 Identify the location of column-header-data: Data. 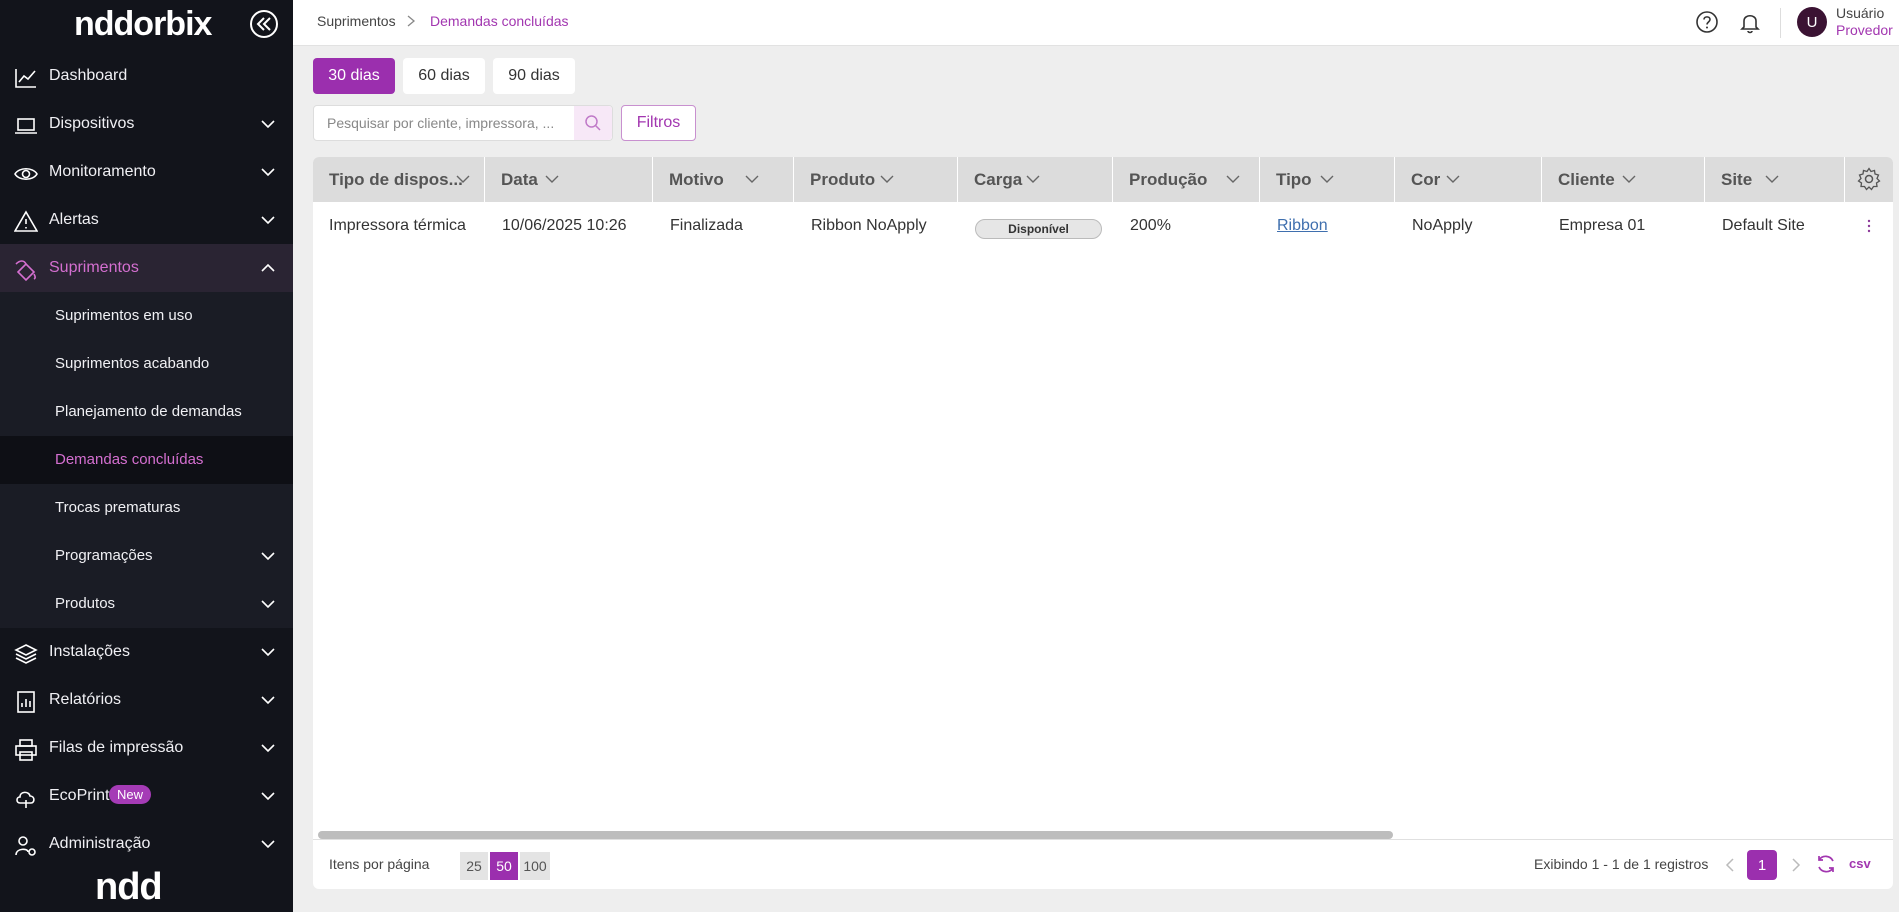
(569, 179).